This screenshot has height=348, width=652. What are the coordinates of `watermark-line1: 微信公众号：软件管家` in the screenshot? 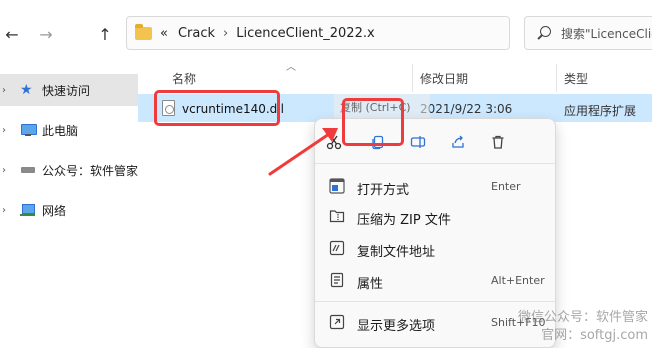 It's located at (582, 317).